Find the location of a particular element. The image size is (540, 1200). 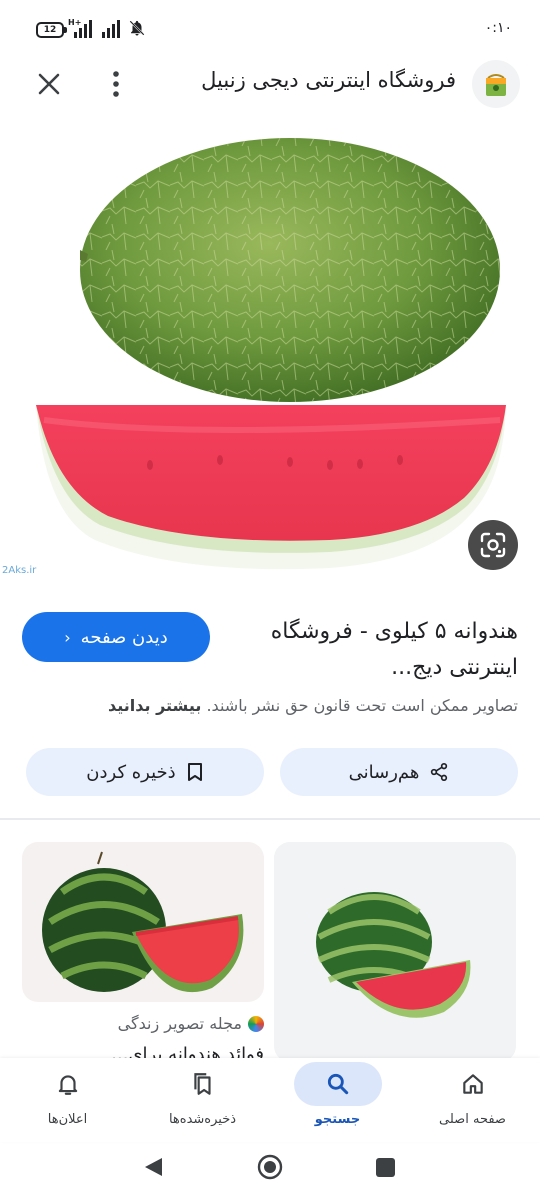

share-button: هم‌رسانی is located at coordinates (399, 772).